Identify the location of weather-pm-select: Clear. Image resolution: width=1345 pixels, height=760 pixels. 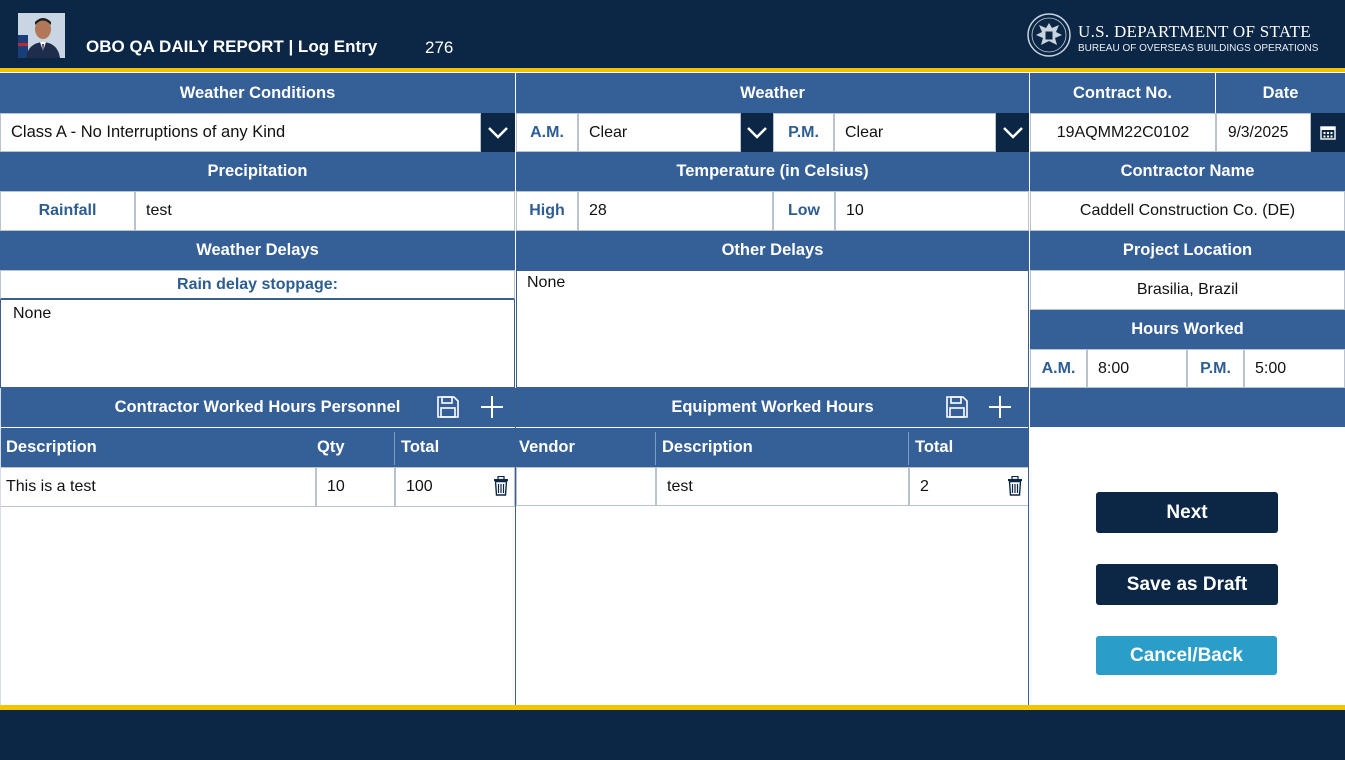
(915, 132).